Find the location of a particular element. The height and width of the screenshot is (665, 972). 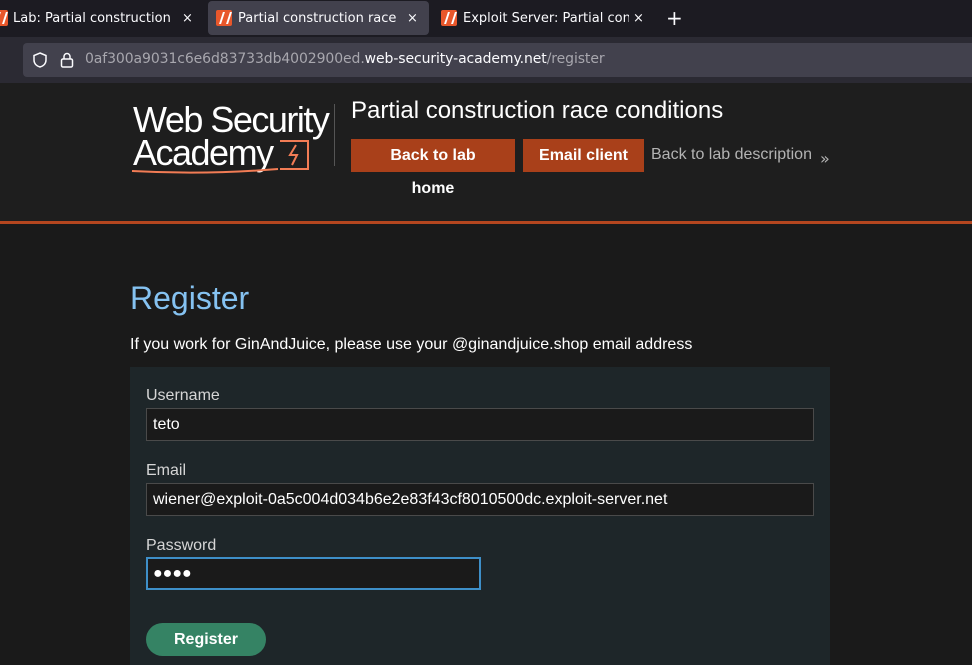

register-button: Register is located at coordinates (206, 639).